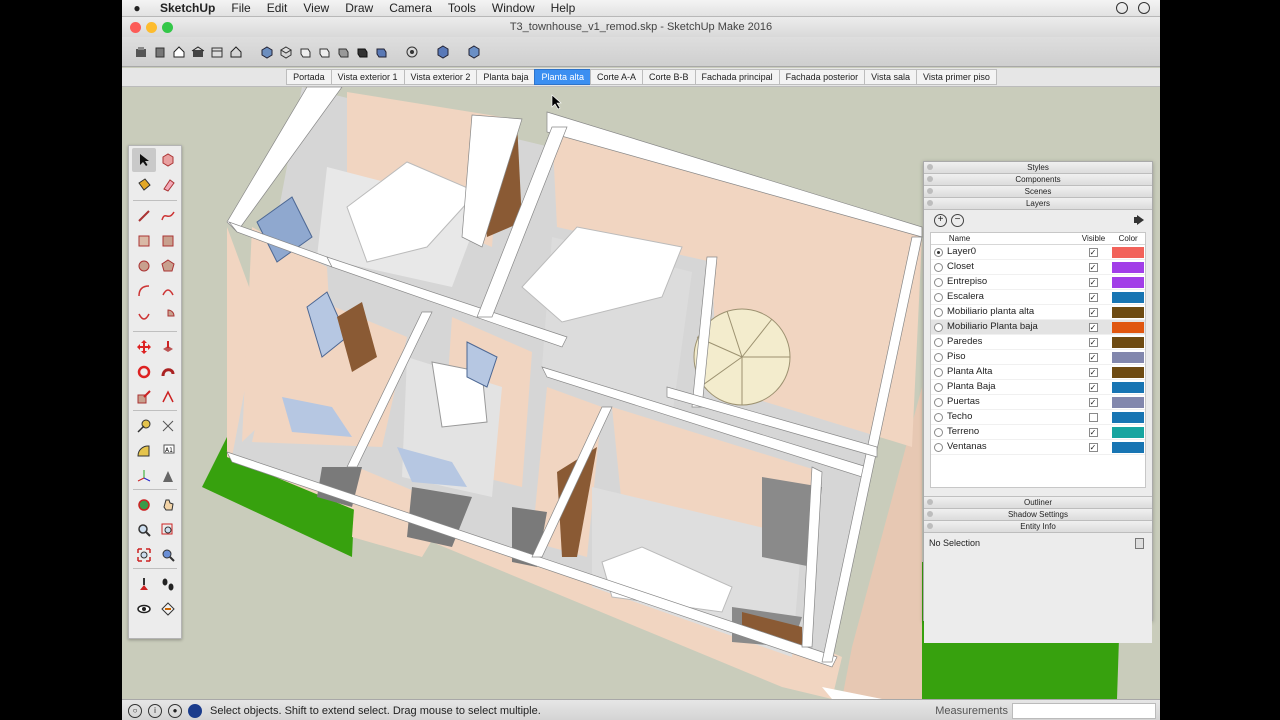 The height and width of the screenshot is (720, 1280). I want to click on tab-planta-alta: Planta alta, so click(562, 77).